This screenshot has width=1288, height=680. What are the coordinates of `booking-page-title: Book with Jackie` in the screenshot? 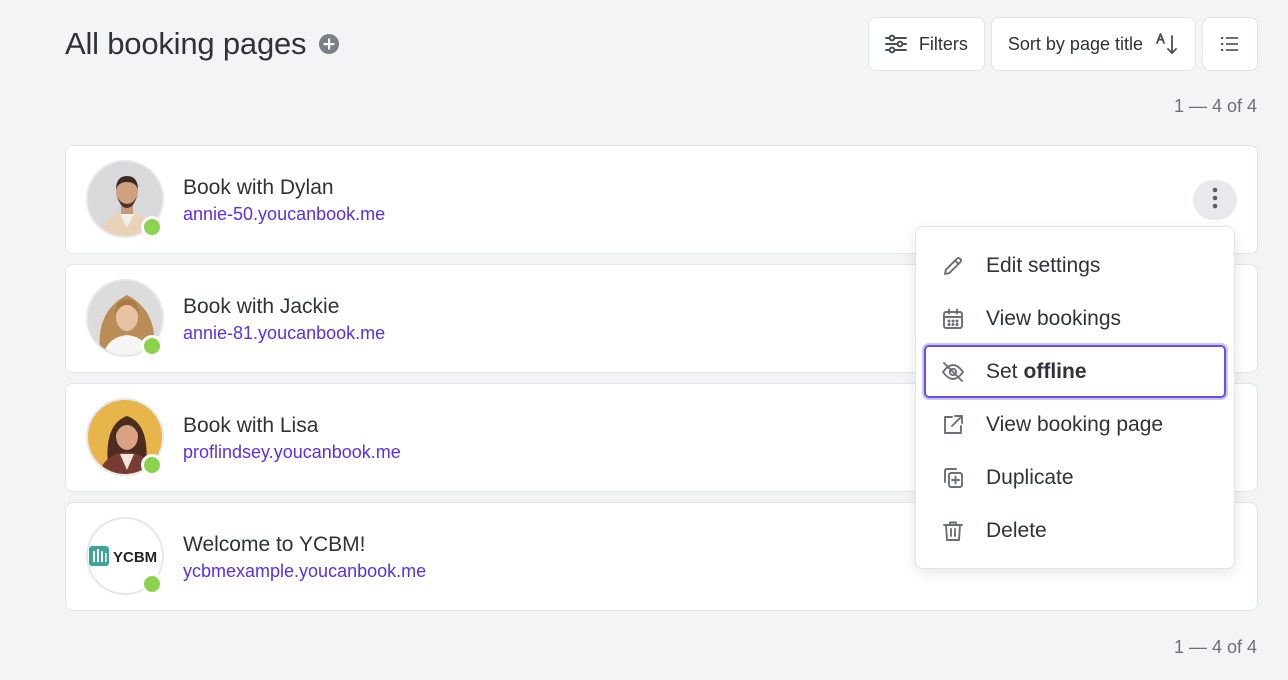 It's located at (261, 306).